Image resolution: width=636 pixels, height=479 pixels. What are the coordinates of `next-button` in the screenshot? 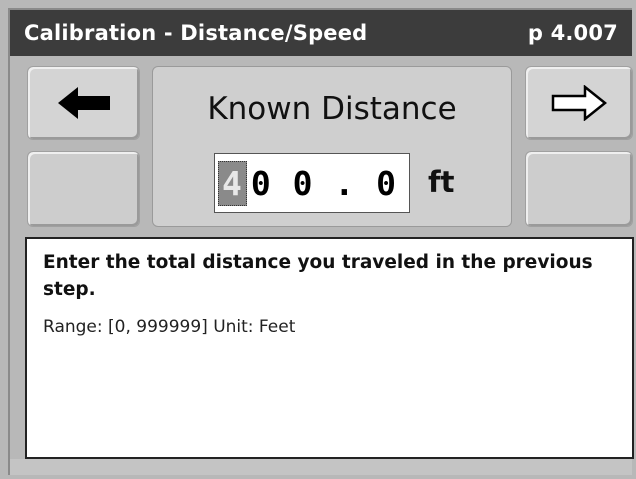 It's located at (579, 103).